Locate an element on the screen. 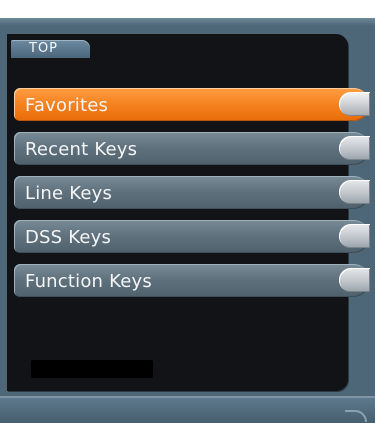 This screenshot has height=423, width=375. menu-item-dss-keys: DSS Keys is located at coordinates (192, 236).